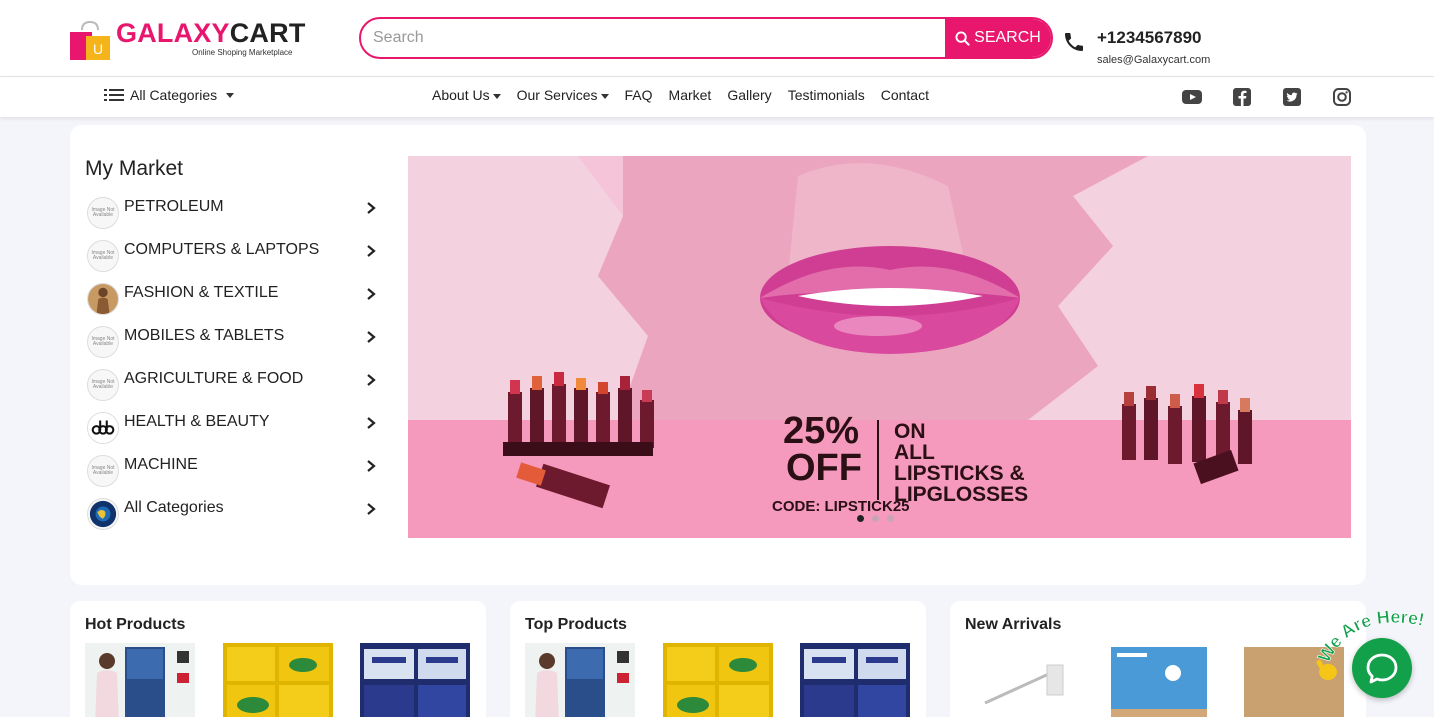 The image size is (1434, 717). What do you see at coordinates (826, 95) in the screenshot?
I see `nav-testimonials: Testimonials` at bounding box center [826, 95].